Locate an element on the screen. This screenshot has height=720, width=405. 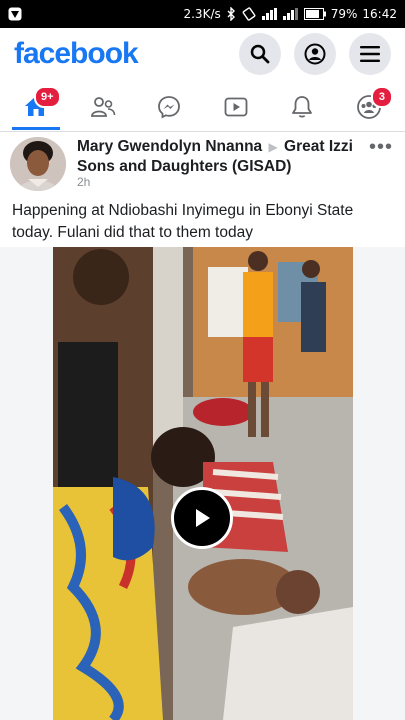
bell-icon is located at coordinates (302, 107).